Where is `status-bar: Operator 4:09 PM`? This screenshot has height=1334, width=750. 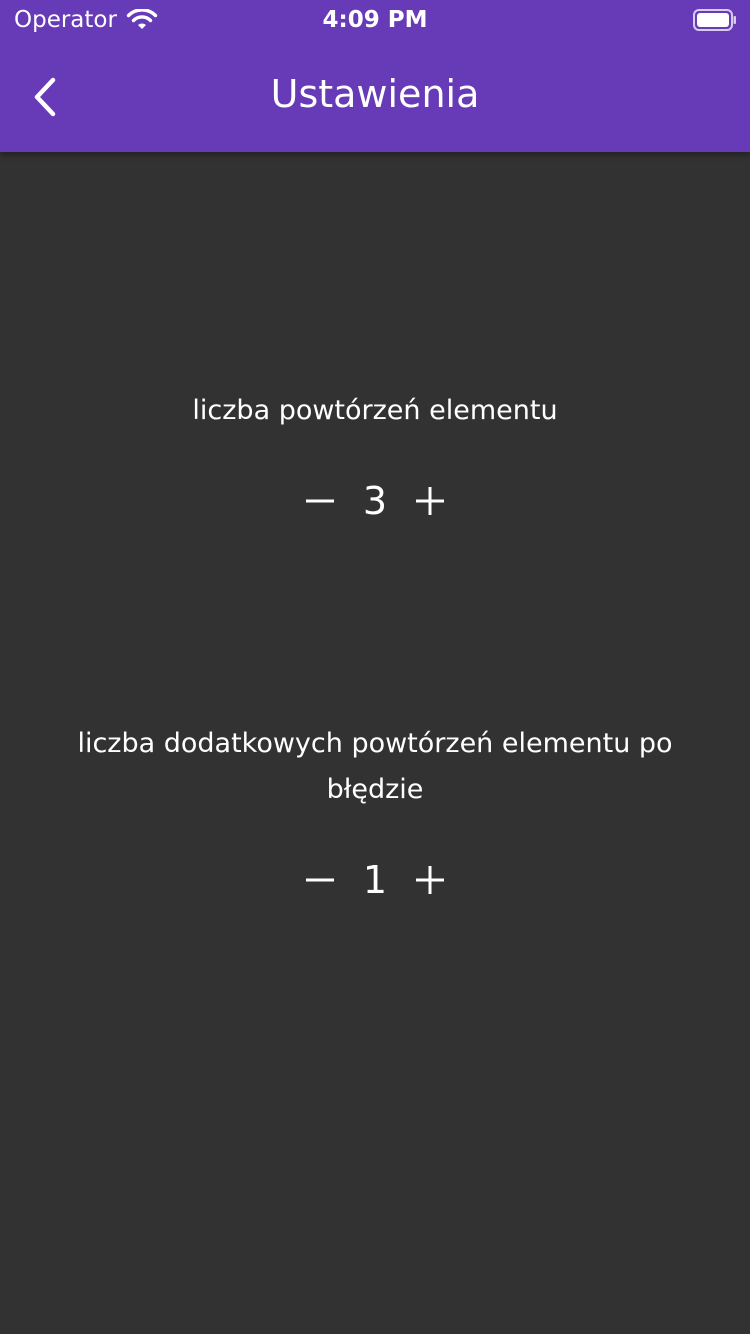
status-bar: Operator 4:09 PM is located at coordinates (375, 20).